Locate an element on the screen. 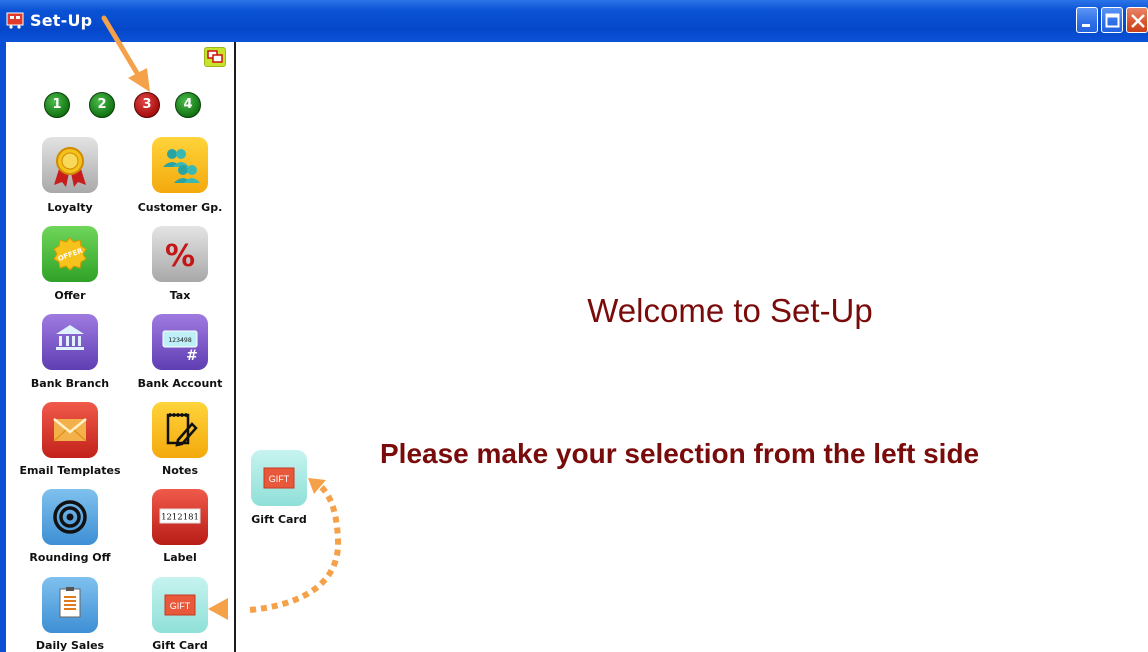 Image resolution: width=1148 pixels, height=652 pixels. drag-path-arrow-icon is located at coordinates (275, 549).